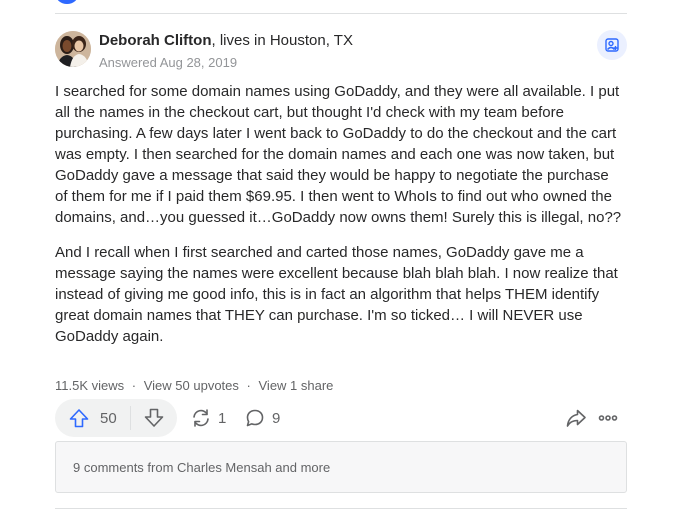 This screenshot has height=526, width=677. I want to click on previous-item-avatar, so click(67, 2).